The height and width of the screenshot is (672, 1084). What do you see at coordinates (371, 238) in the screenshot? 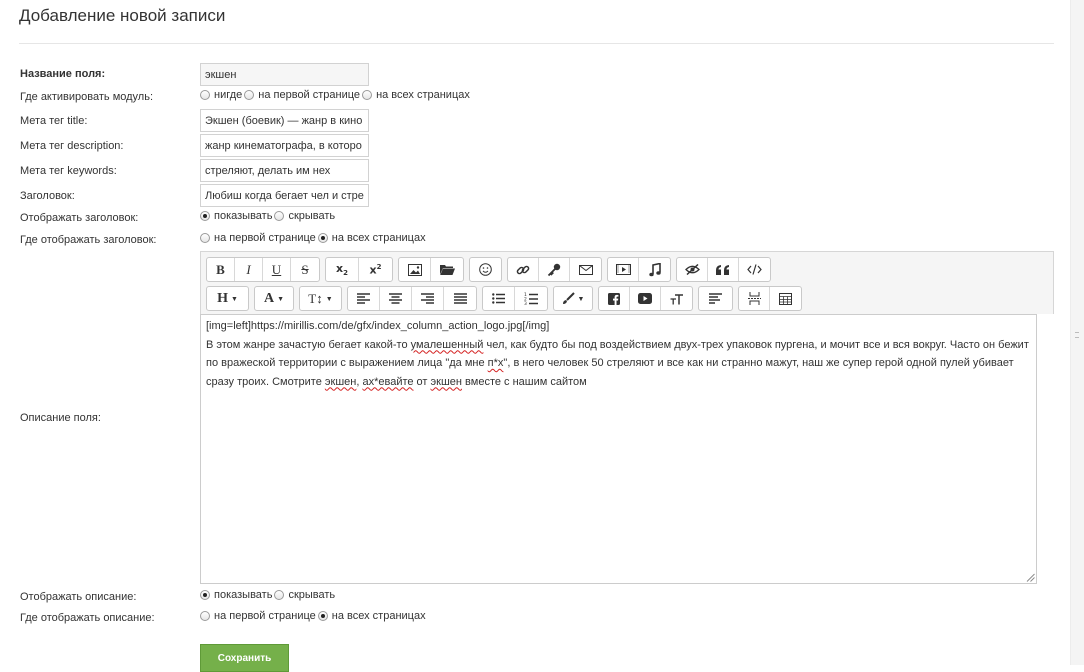
I see `heading-where-option-all-pages: на всех страницах` at bounding box center [371, 238].